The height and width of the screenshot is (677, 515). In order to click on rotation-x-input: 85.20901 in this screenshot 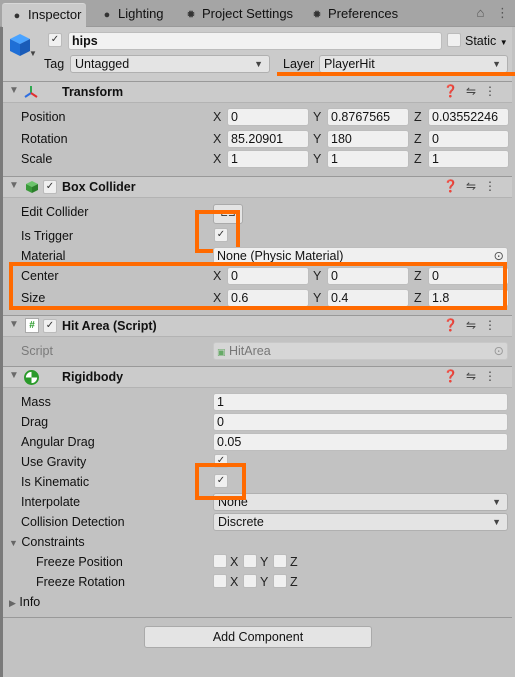, I will do `click(268, 139)`.